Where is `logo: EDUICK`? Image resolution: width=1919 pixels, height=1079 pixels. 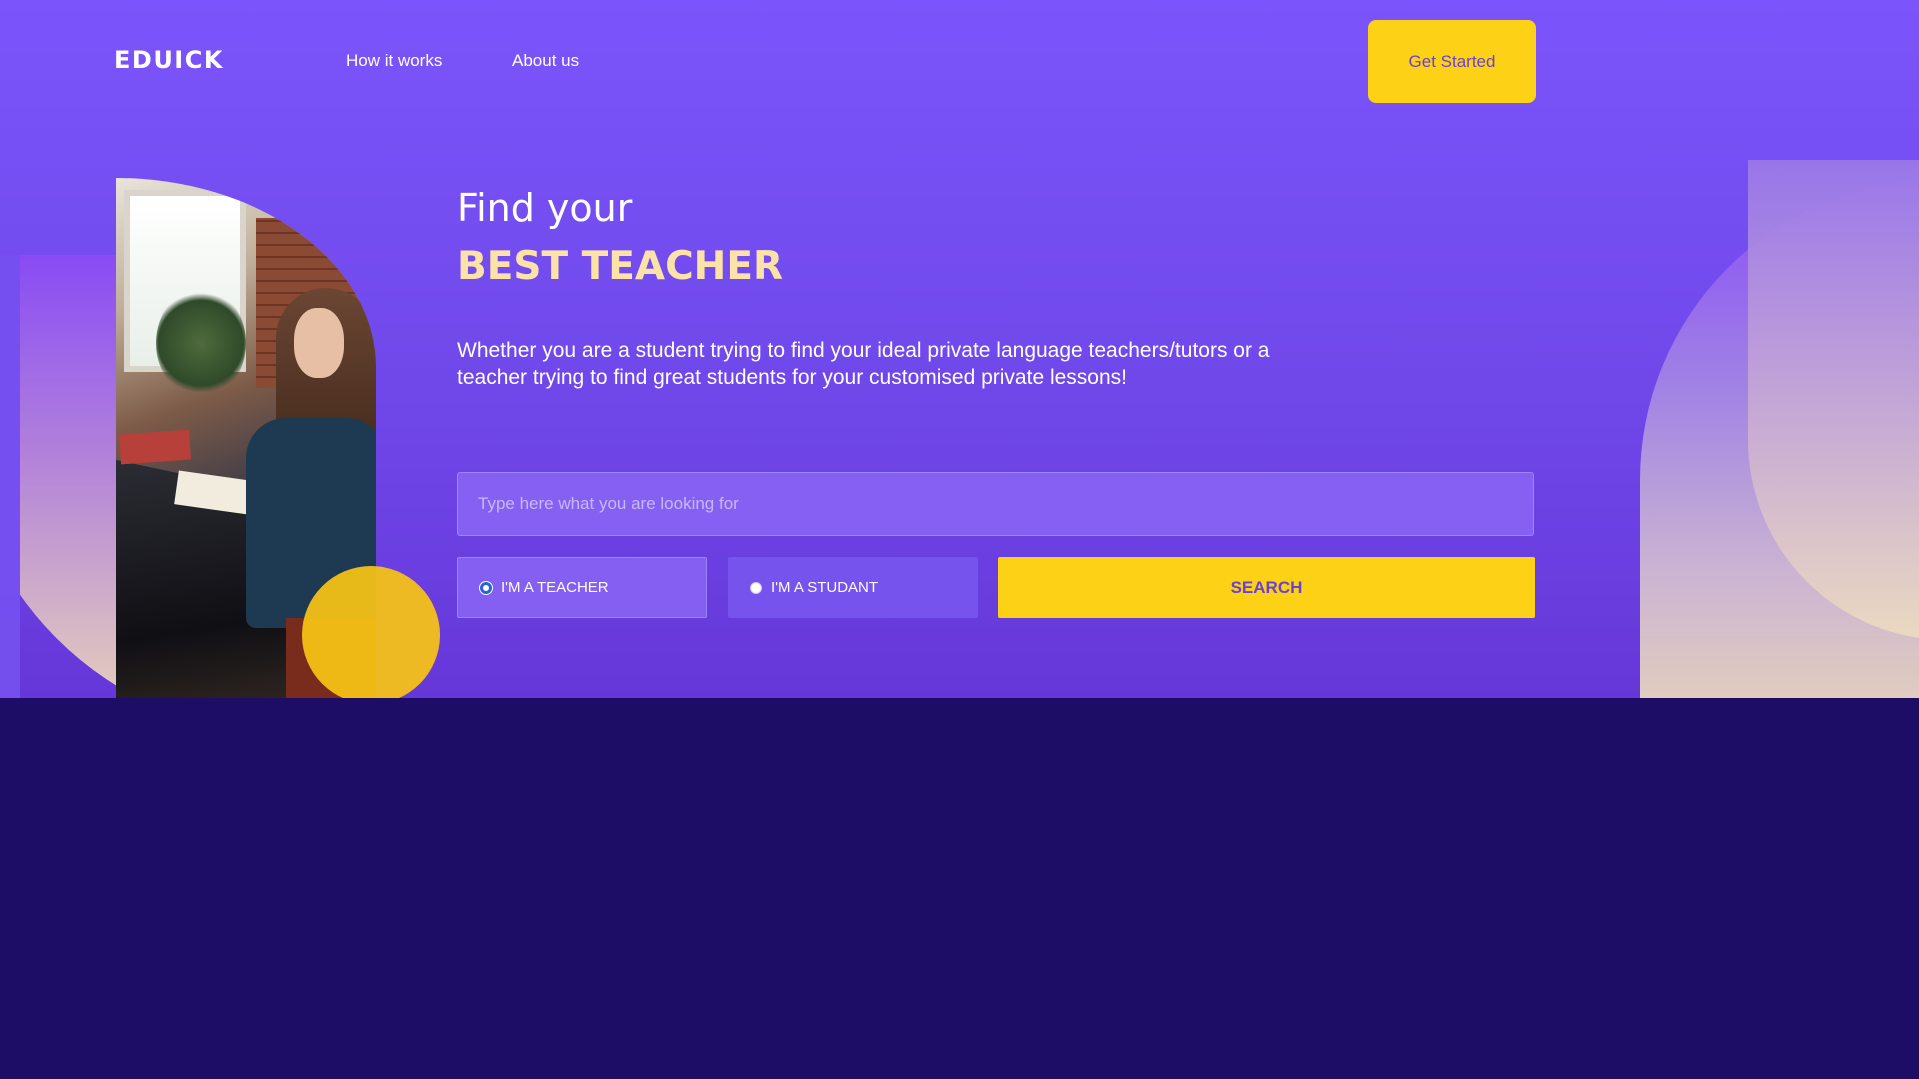 logo: EDUICK is located at coordinates (169, 60).